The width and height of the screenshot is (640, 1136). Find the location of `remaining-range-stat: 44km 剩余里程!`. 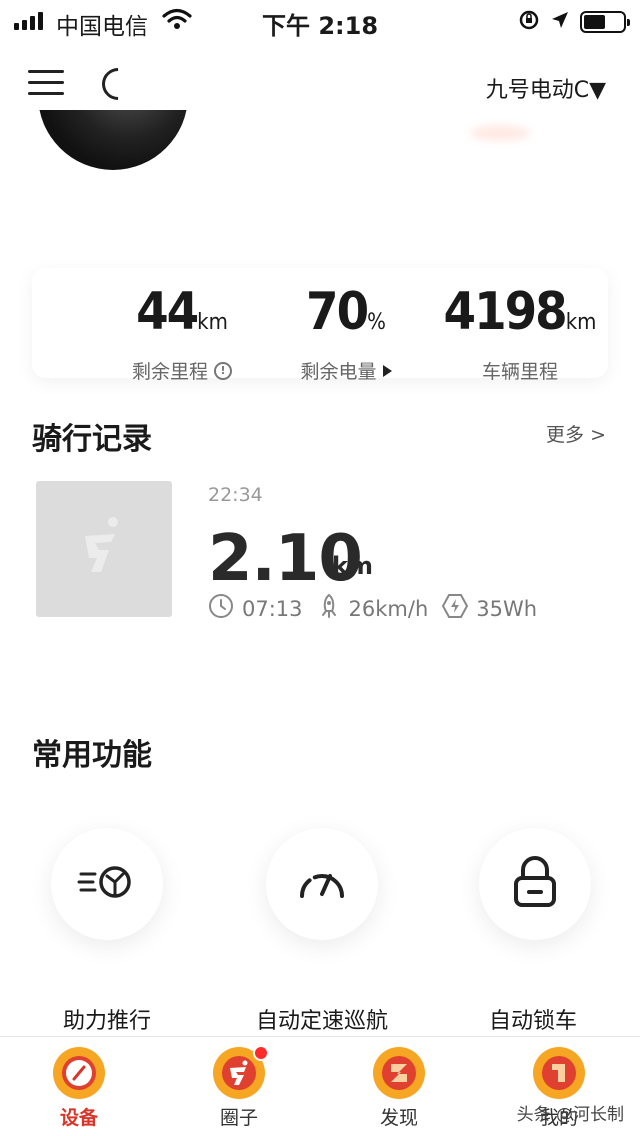

remaining-range-stat: 44km 剩余里程! is located at coordinates (182, 334).